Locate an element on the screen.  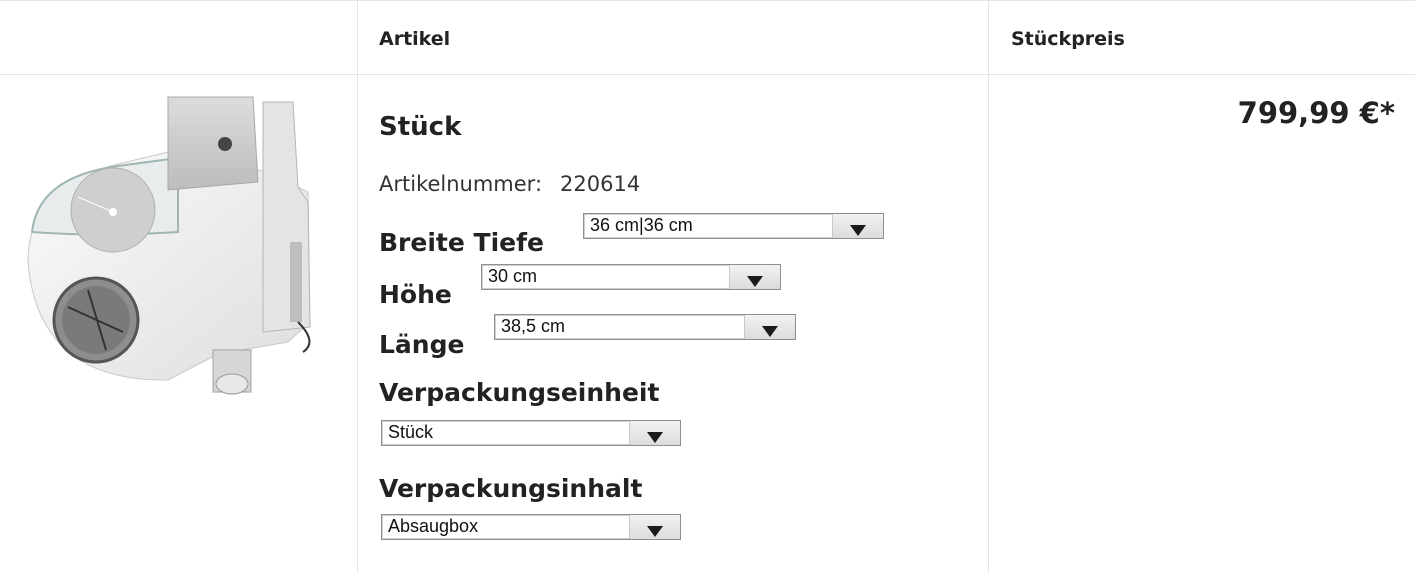
select-breite-tiefe: 36 cm|36 cm is located at coordinates (733, 226).